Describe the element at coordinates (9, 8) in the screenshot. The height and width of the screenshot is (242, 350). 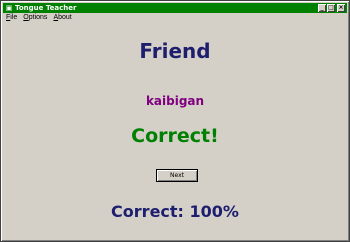
I see `app-icon: ▣` at that location.